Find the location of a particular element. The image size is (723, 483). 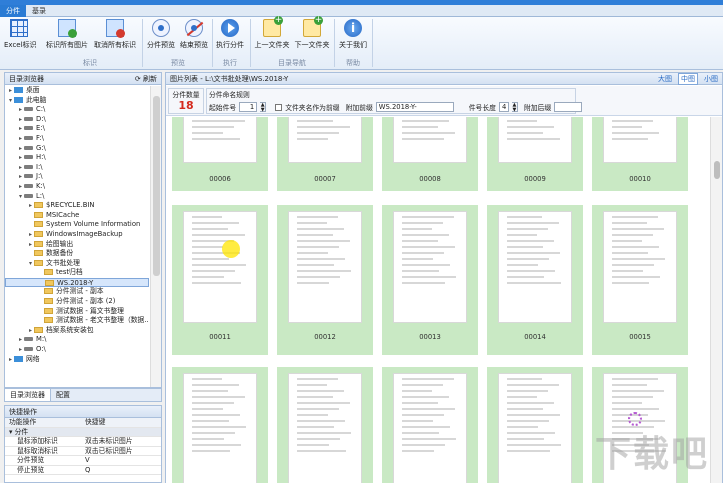

tree-node: 数据备份 is located at coordinates (77, 254).